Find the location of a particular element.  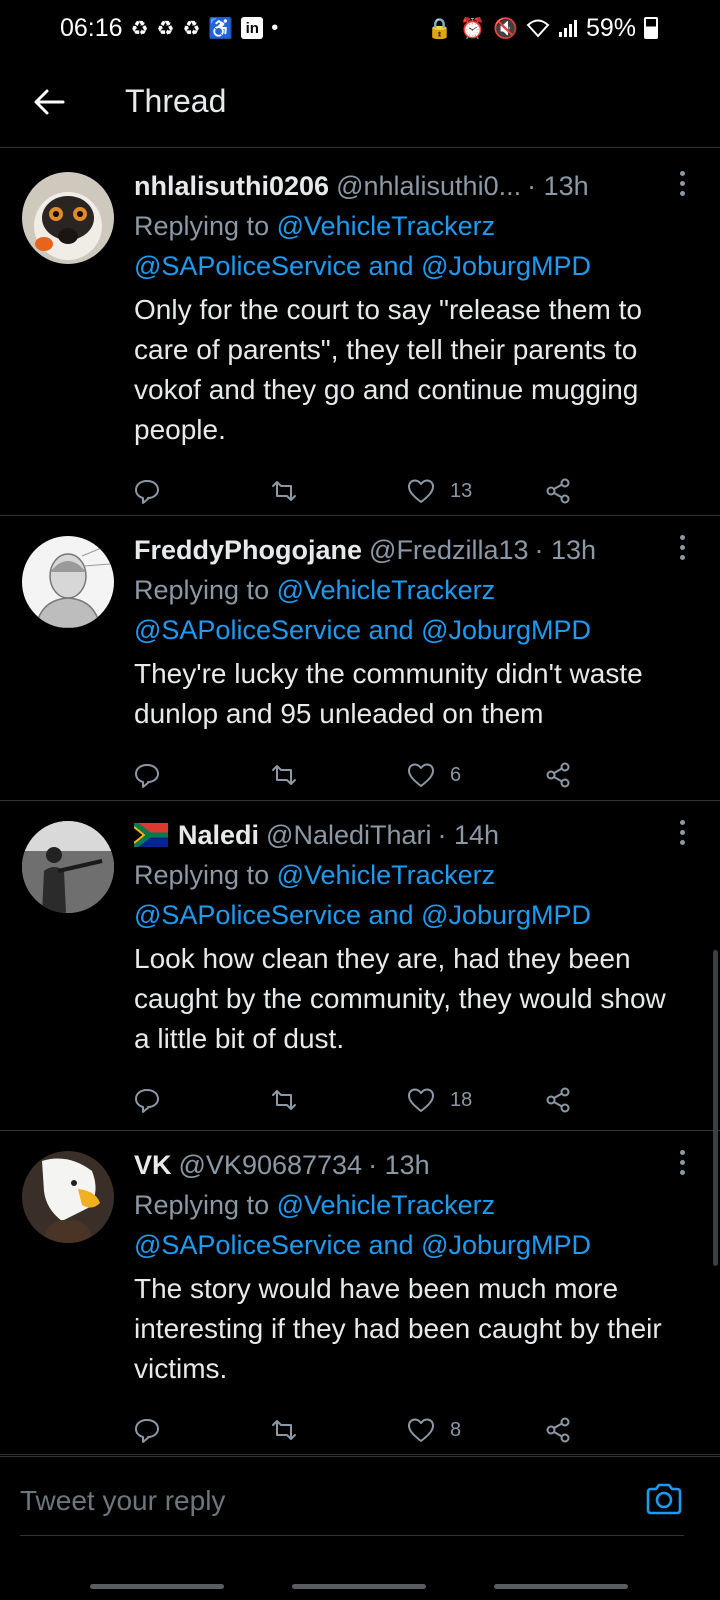

back-arrow-icon is located at coordinates (49, 101).